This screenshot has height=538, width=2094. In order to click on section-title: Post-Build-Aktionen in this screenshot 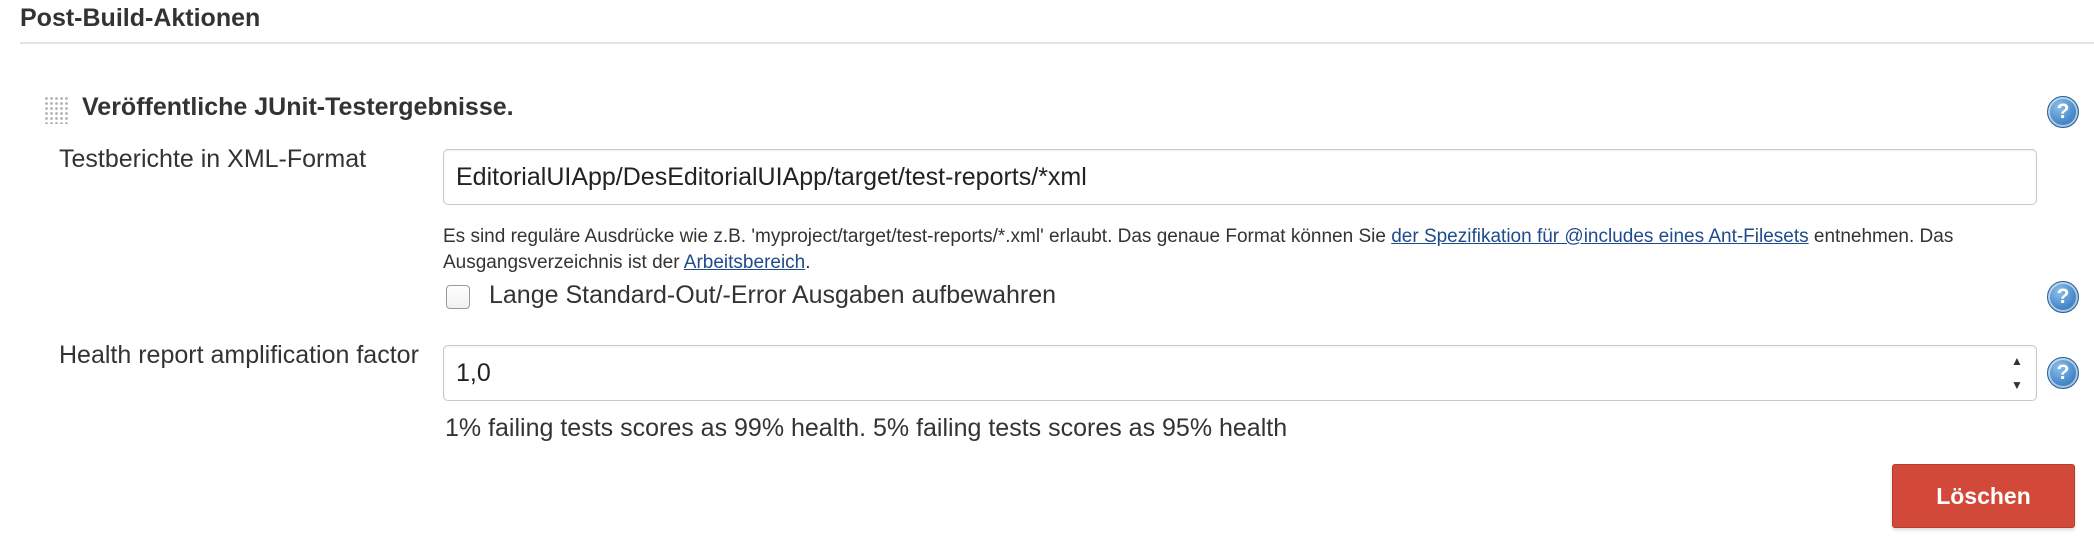, I will do `click(140, 18)`.